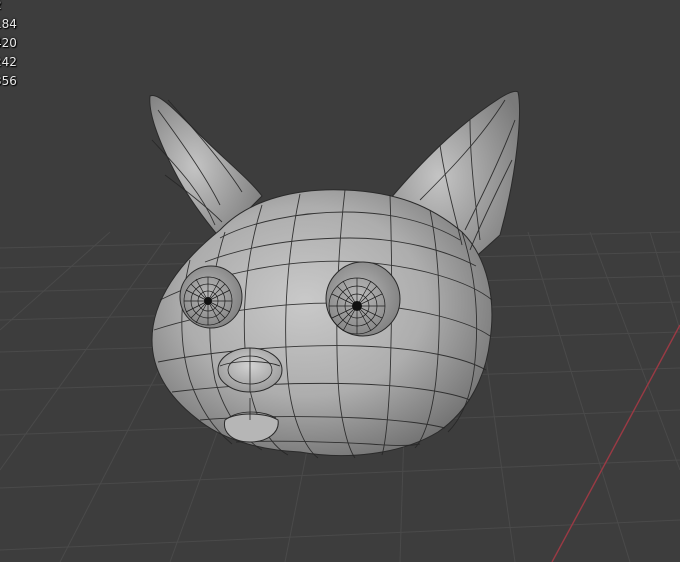 This screenshot has height=562, width=680. What do you see at coordinates (615, 443) in the screenshot?
I see `x-axis-line` at bounding box center [615, 443].